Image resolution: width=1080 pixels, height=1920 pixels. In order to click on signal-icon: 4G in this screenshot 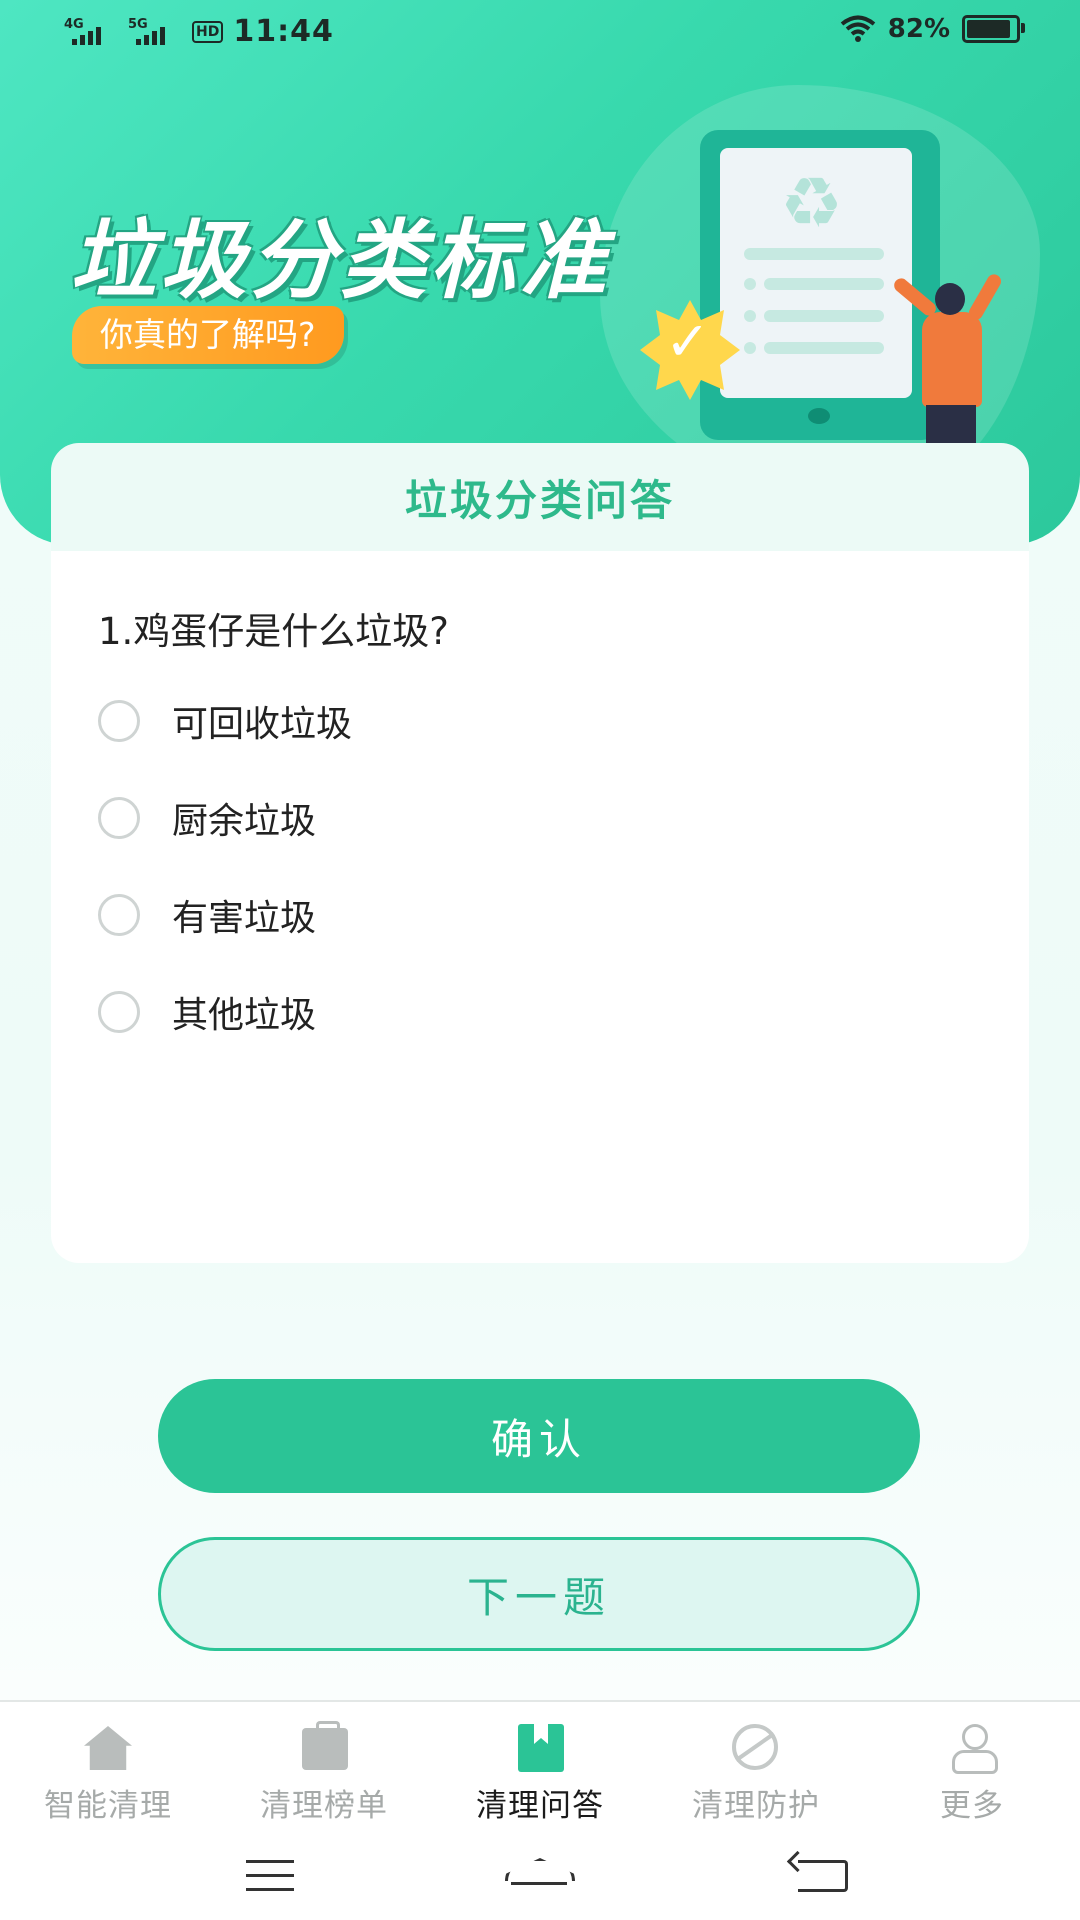, I will do `click(84, 31)`.